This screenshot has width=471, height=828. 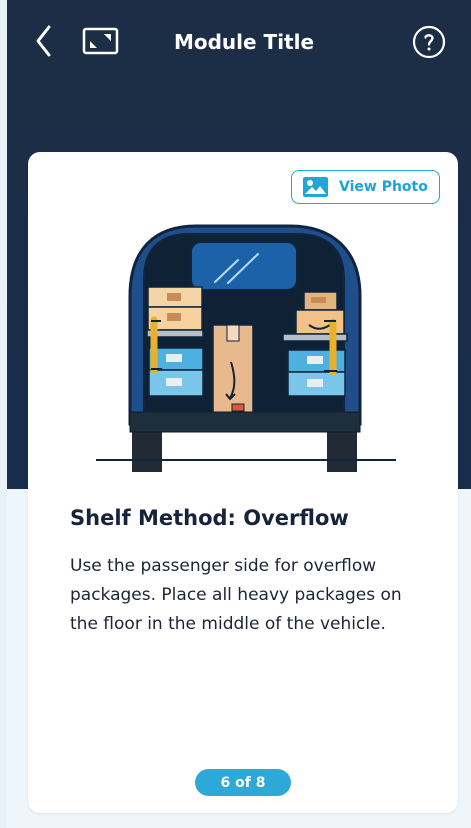 What do you see at coordinates (228, 624) in the screenshot?
I see `description-line-3: the floor in the middle of the vehicle.` at bounding box center [228, 624].